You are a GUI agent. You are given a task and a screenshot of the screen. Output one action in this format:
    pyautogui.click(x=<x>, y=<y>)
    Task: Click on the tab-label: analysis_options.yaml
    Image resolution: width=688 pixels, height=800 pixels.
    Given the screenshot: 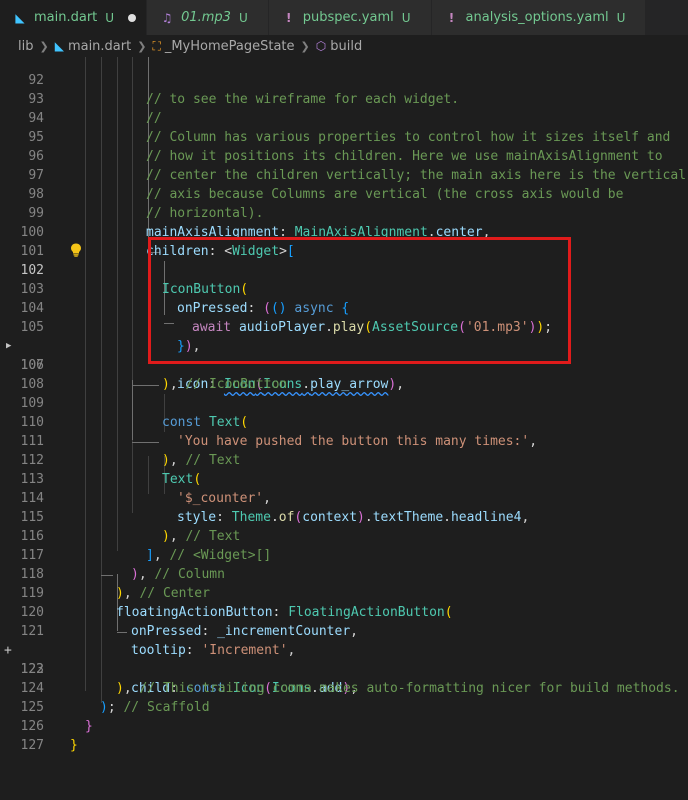 What is the action you would take?
    pyautogui.click(x=537, y=17)
    